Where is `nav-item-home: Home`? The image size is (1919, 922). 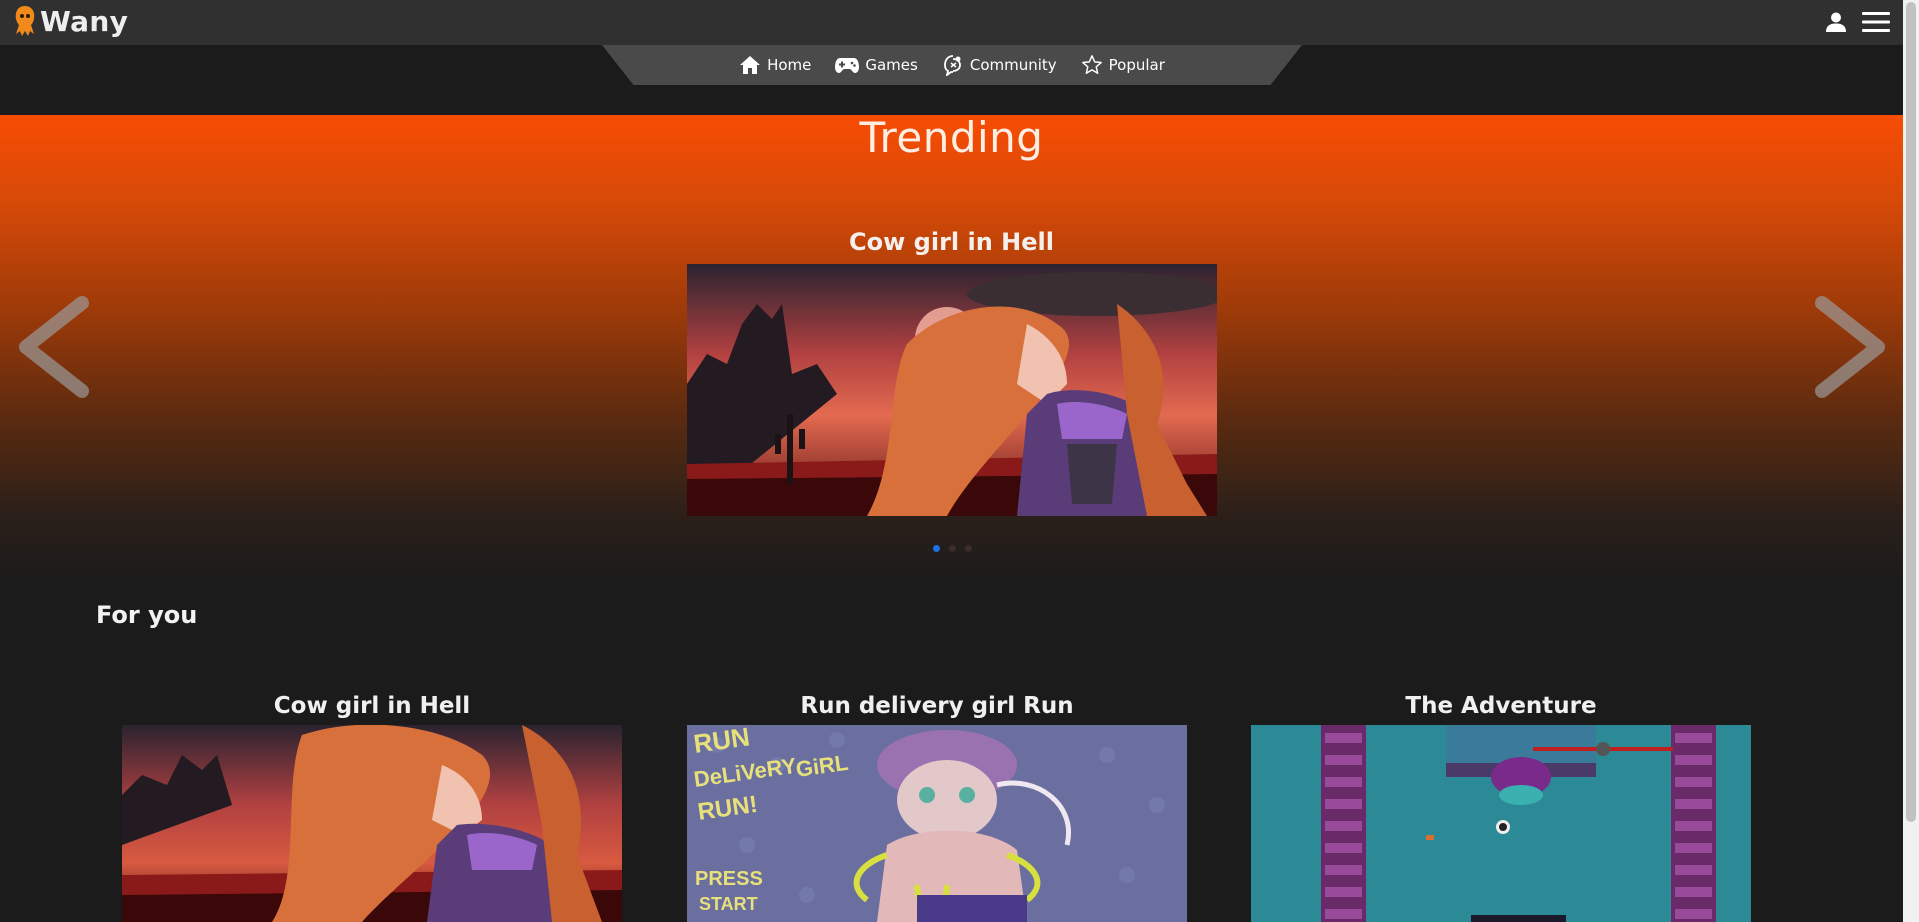 nav-item-home: Home is located at coordinates (775, 65).